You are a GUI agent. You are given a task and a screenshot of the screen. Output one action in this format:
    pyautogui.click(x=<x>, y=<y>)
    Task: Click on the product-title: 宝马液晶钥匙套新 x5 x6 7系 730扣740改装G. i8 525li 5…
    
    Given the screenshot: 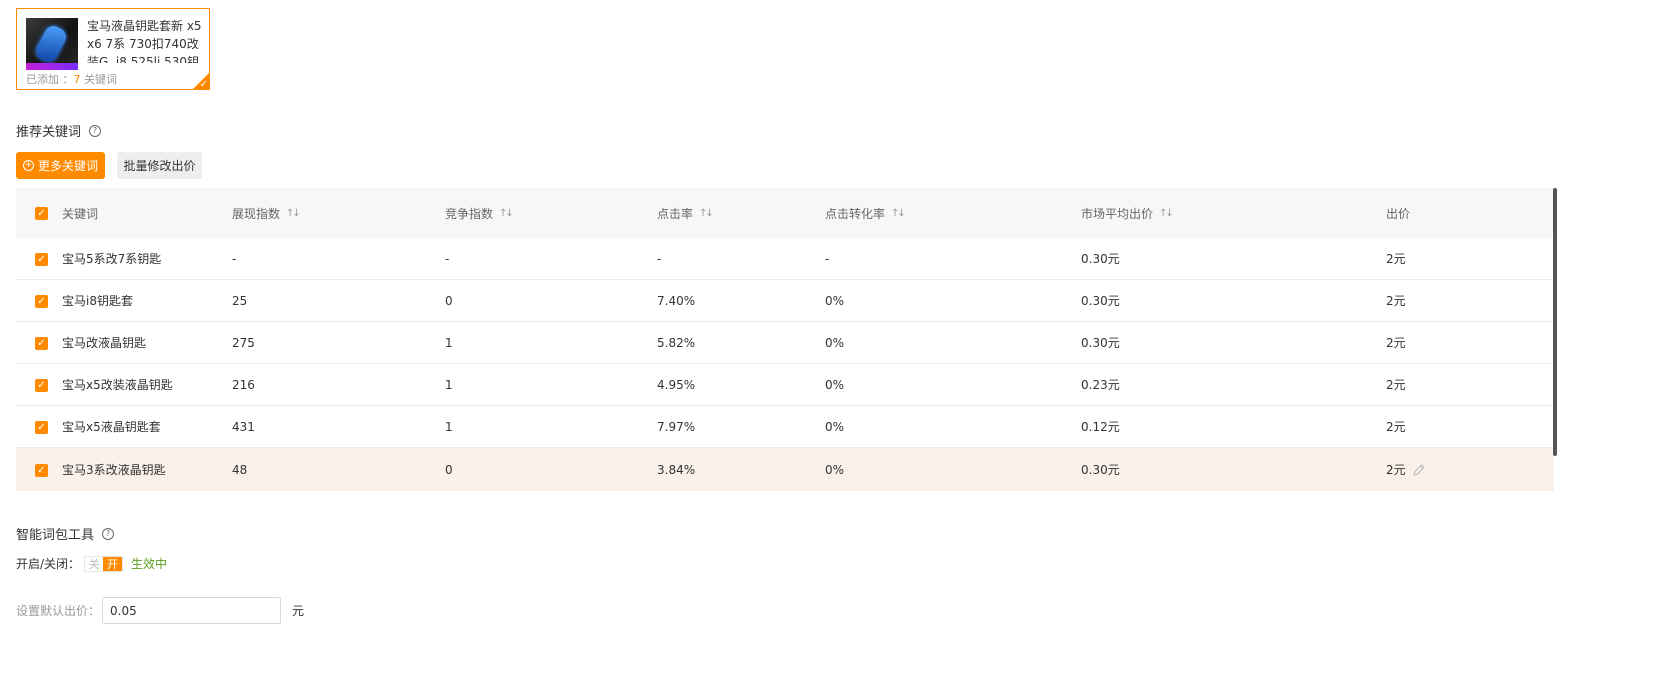 What is the action you would take?
    pyautogui.click(x=144, y=41)
    